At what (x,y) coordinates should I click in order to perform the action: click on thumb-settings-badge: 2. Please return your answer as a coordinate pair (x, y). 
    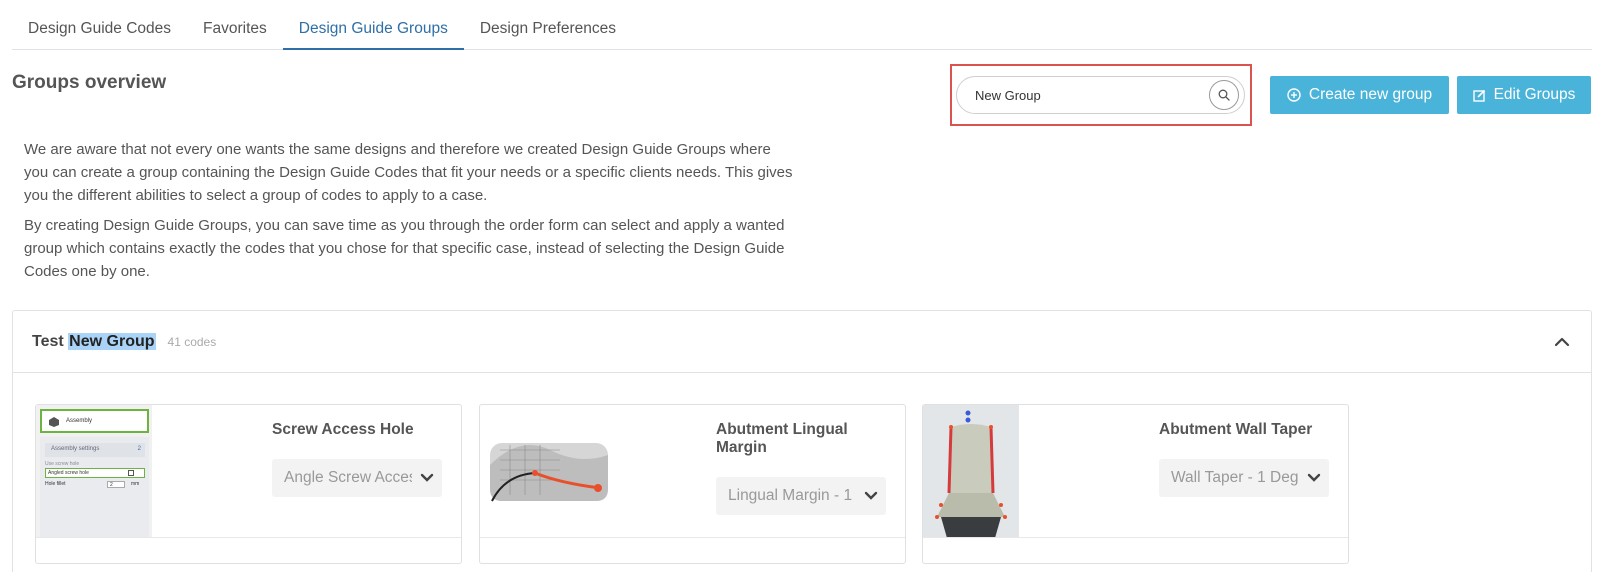
    Looking at the image, I should click on (139, 449).